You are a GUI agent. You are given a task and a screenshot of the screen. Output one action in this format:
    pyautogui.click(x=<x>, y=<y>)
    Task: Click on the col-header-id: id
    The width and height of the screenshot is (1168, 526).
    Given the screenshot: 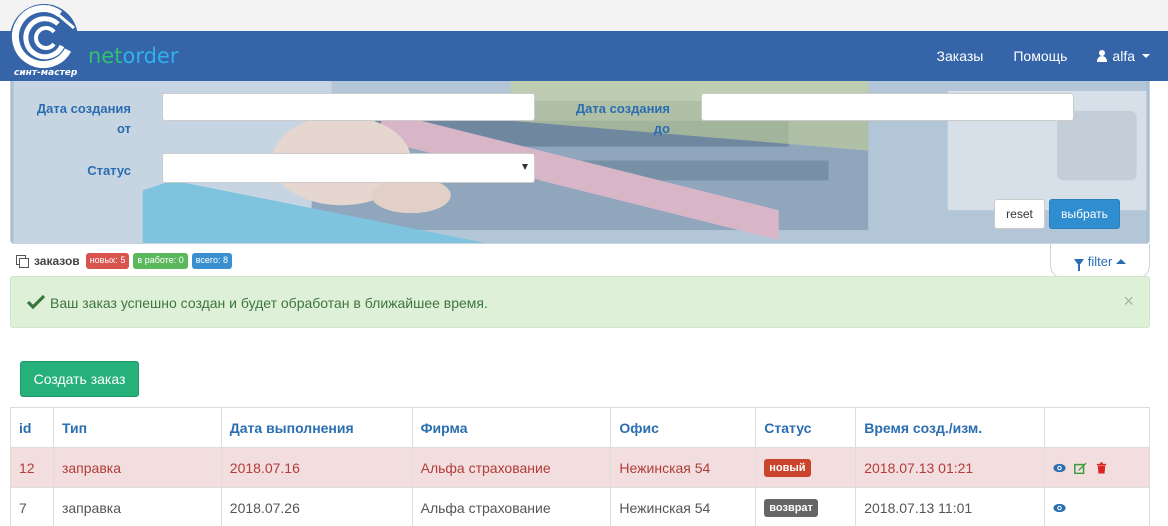 What is the action you would take?
    pyautogui.click(x=32, y=427)
    